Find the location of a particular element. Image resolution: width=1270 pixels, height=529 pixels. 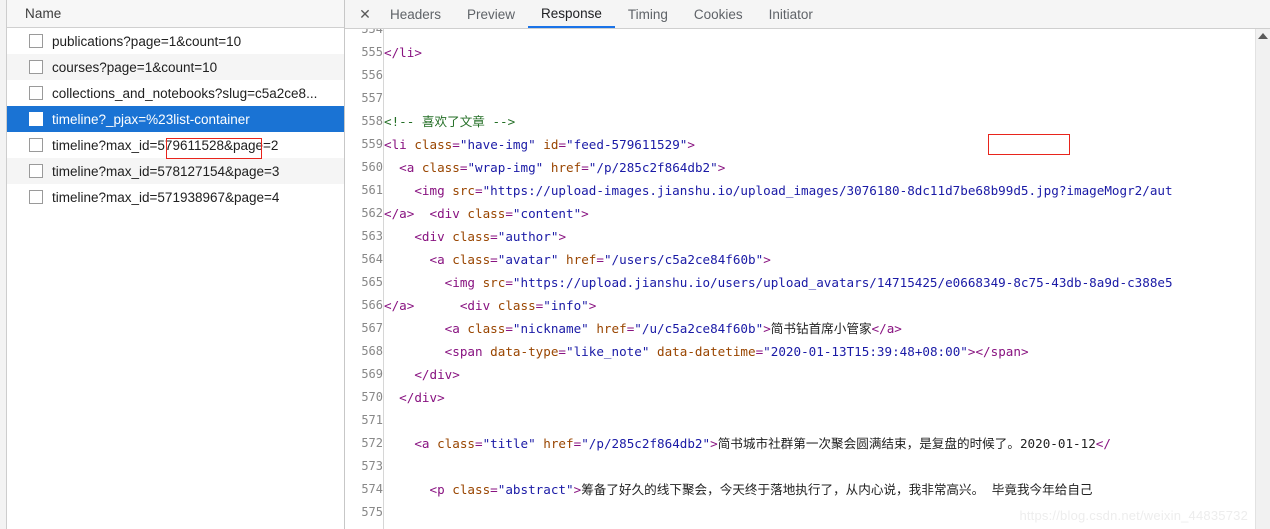

token-val: "wrap-img" is located at coordinates (505, 167).